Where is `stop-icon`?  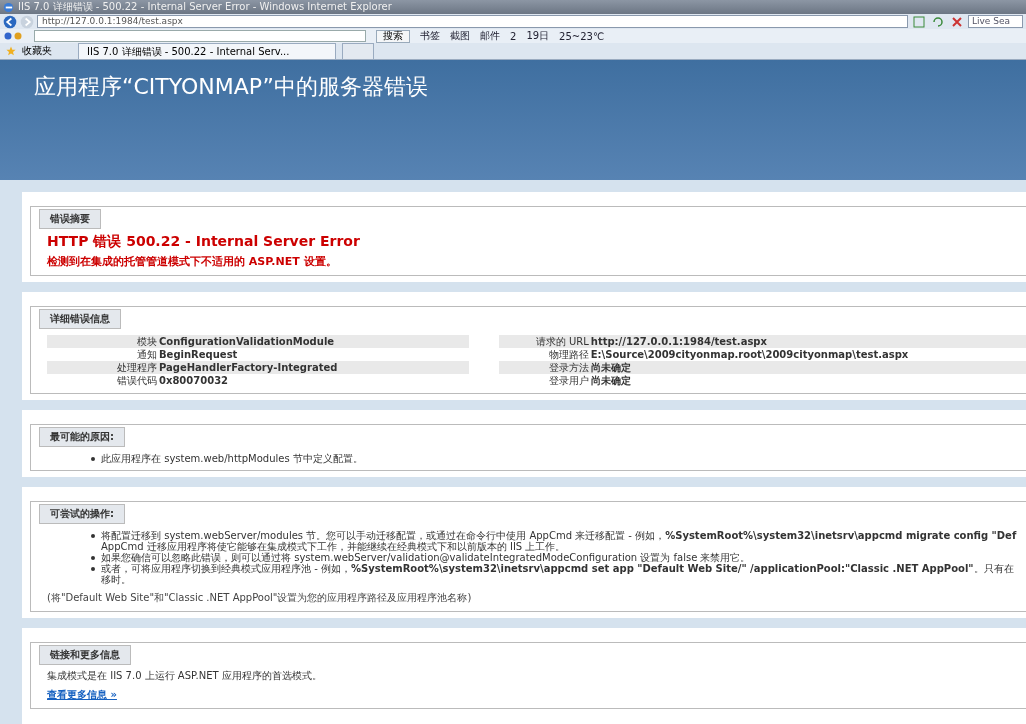 stop-icon is located at coordinates (957, 21).